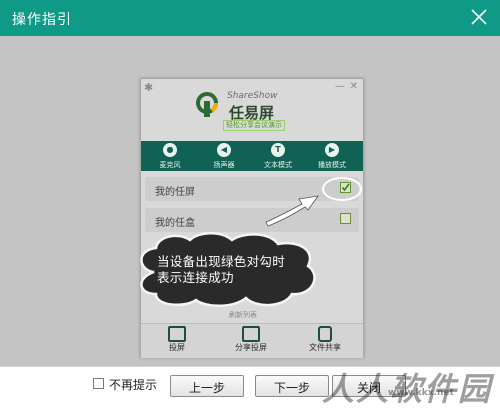  Describe the element at coordinates (278, 165) in the screenshot. I see `tool-label: 文本模式` at that location.